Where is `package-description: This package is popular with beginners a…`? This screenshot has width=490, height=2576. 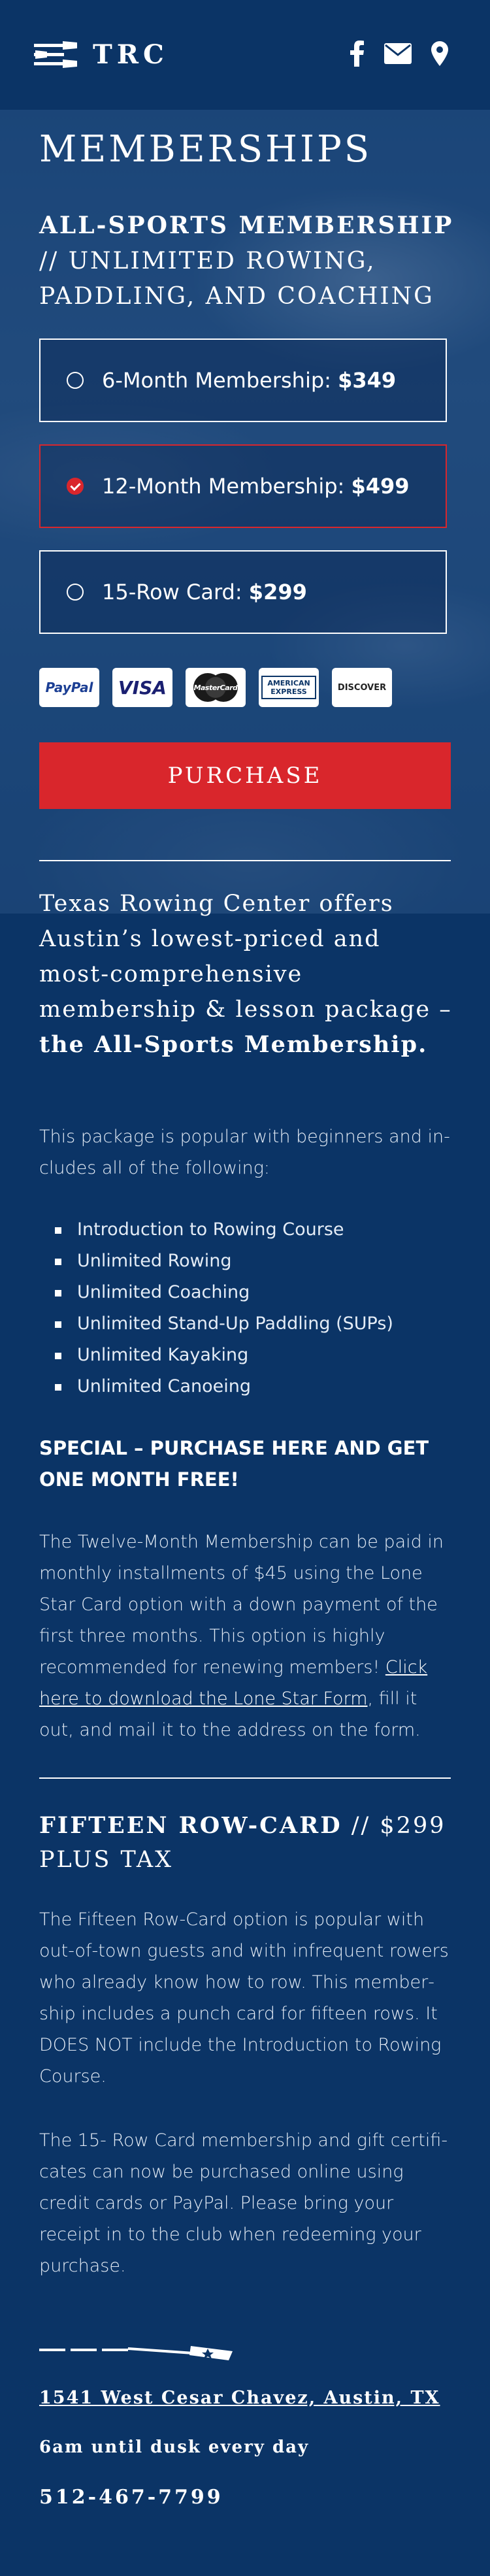
package-description: This package is popular with beginners a… is located at coordinates (244, 1152).